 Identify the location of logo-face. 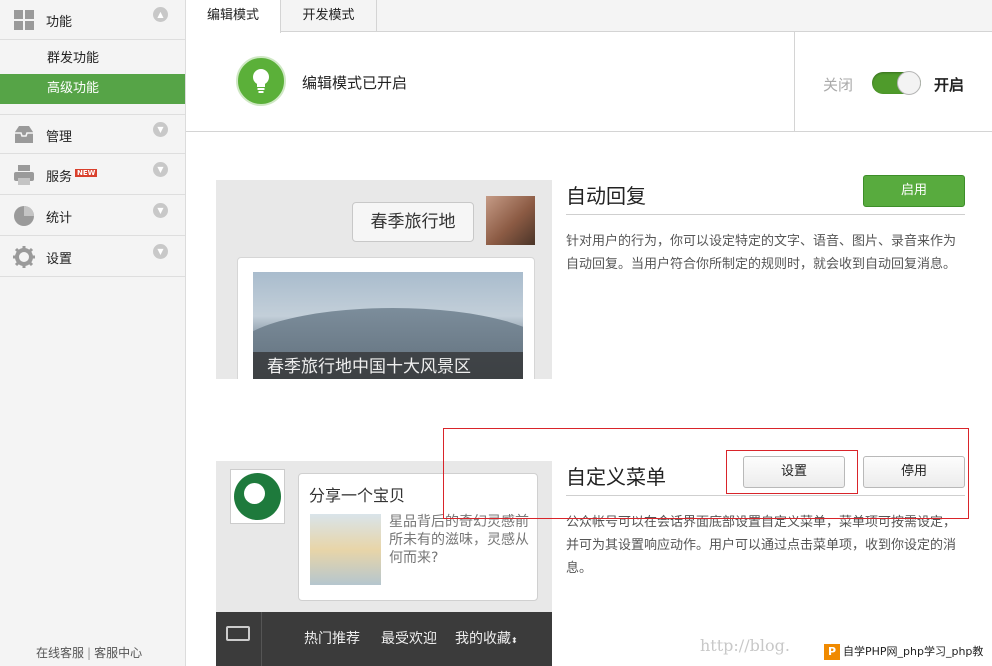
(254, 493).